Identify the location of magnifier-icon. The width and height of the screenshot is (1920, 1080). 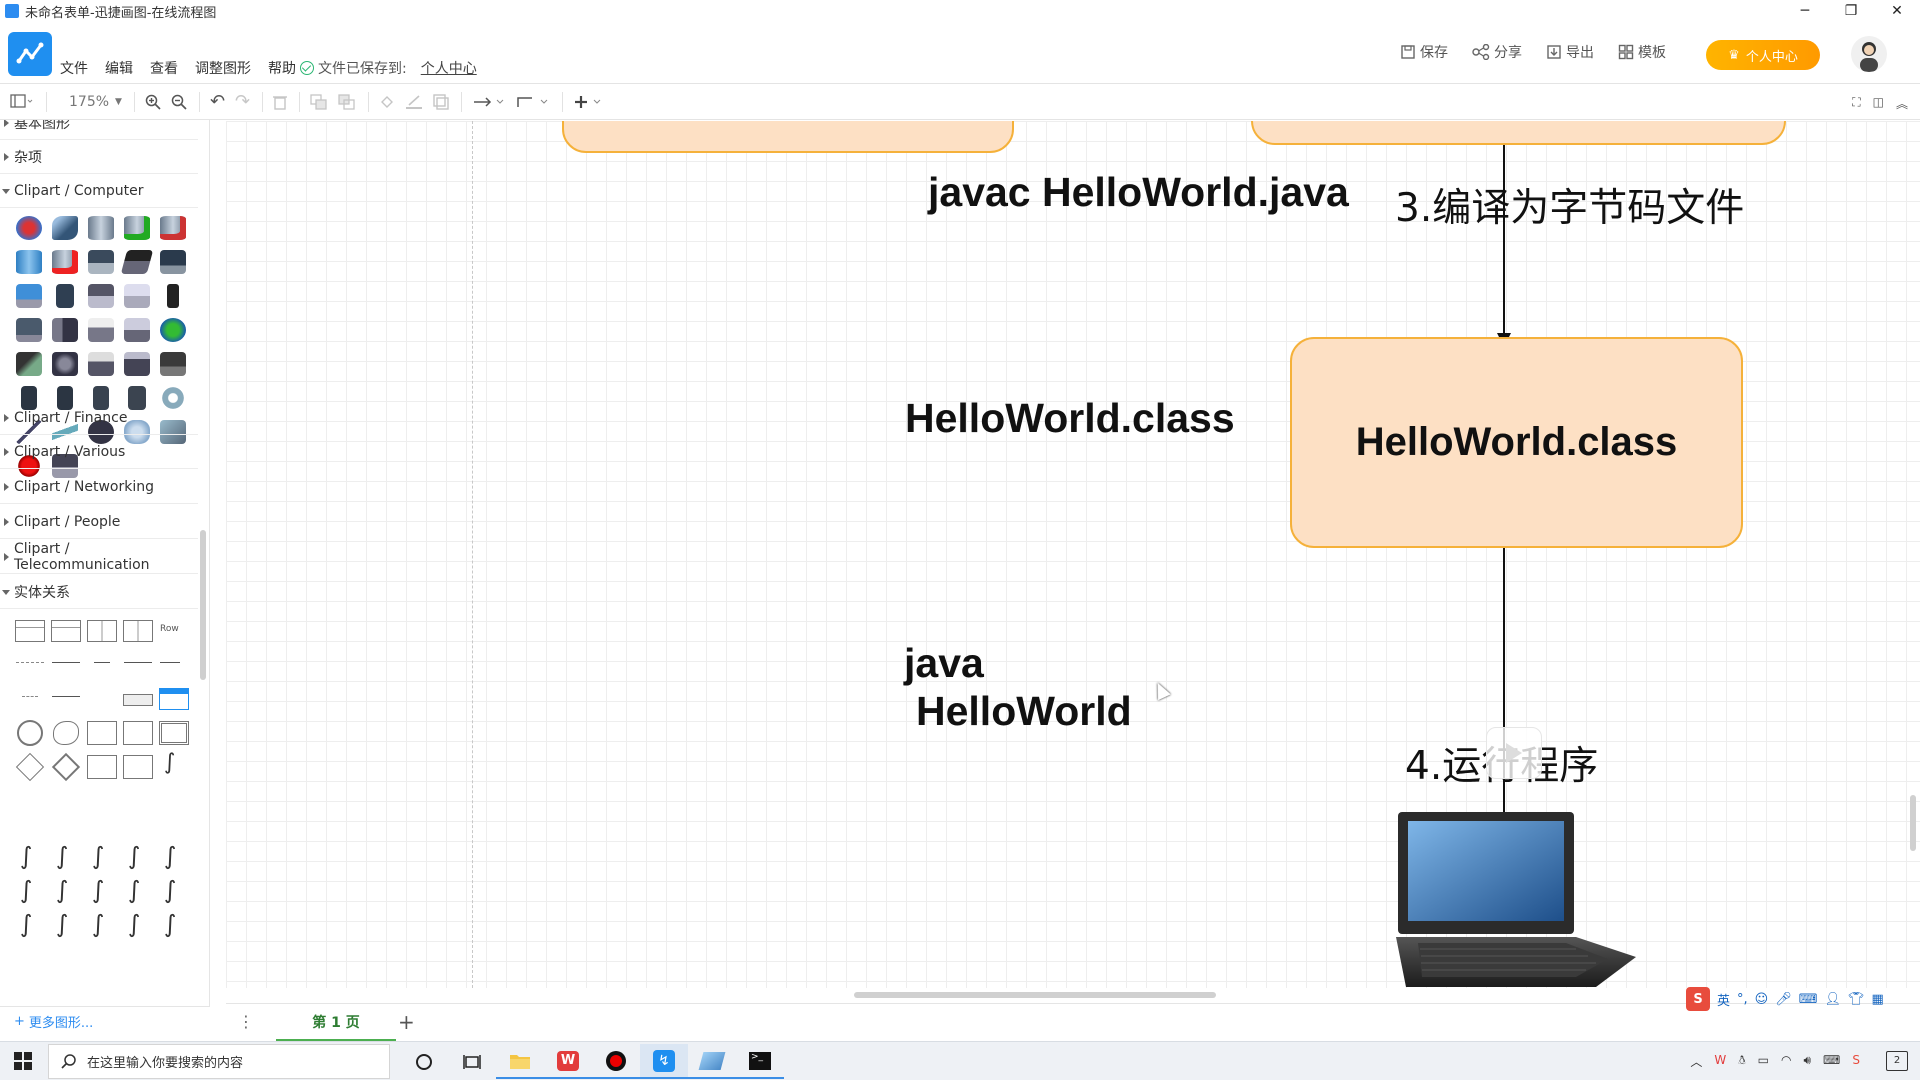
(65, 228).